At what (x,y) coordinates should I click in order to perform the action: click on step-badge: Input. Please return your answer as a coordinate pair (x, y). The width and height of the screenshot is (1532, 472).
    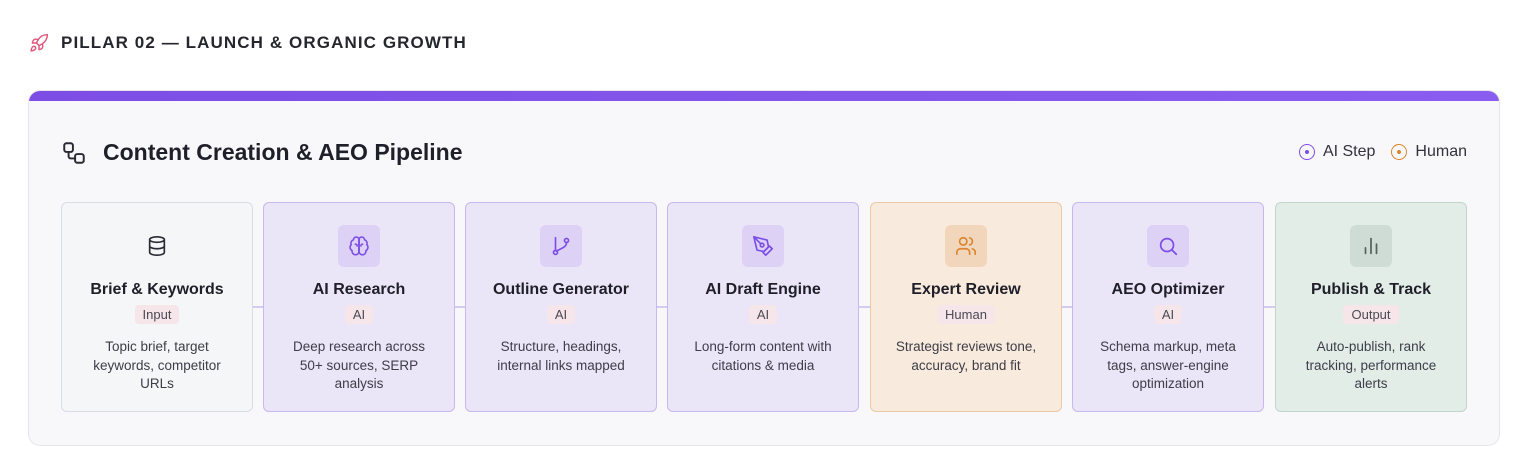
    Looking at the image, I should click on (157, 314).